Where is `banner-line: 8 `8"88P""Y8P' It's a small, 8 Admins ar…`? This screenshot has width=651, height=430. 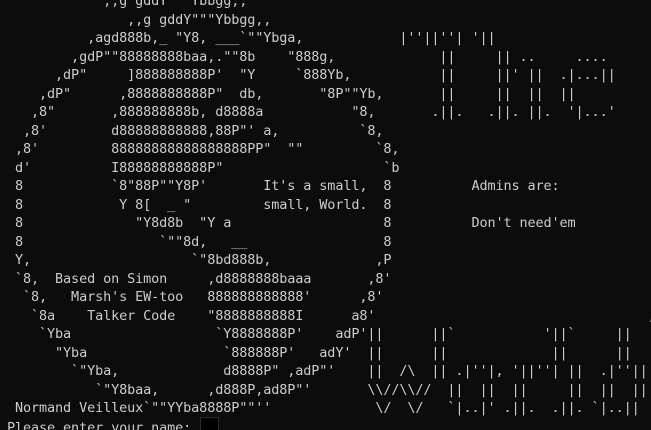 banner-line: 8 `8"88P""Y8P' It's a small, 8 Admins ar… is located at coordinates (287, 186).